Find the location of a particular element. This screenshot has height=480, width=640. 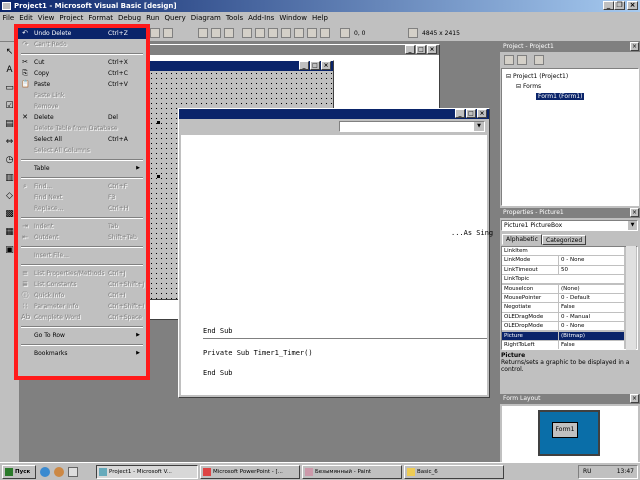

properties-icon is located at coordinates (260, 33).